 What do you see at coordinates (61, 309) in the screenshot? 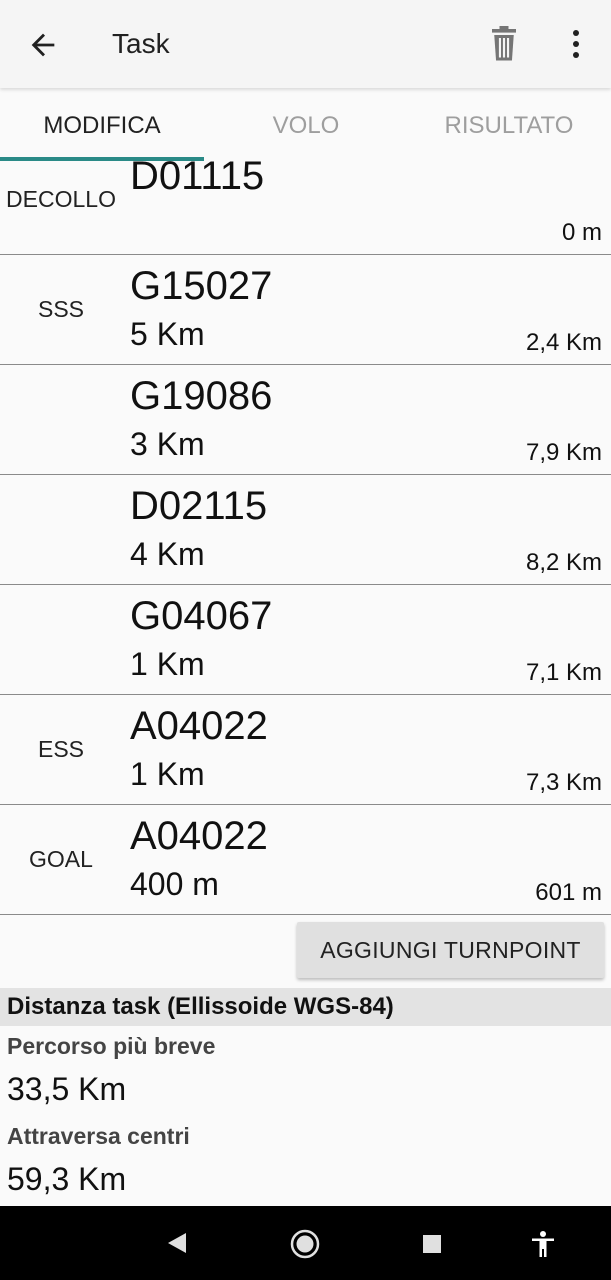
I see `turnpoint-type: SSS` at bounding box center [61, 309].